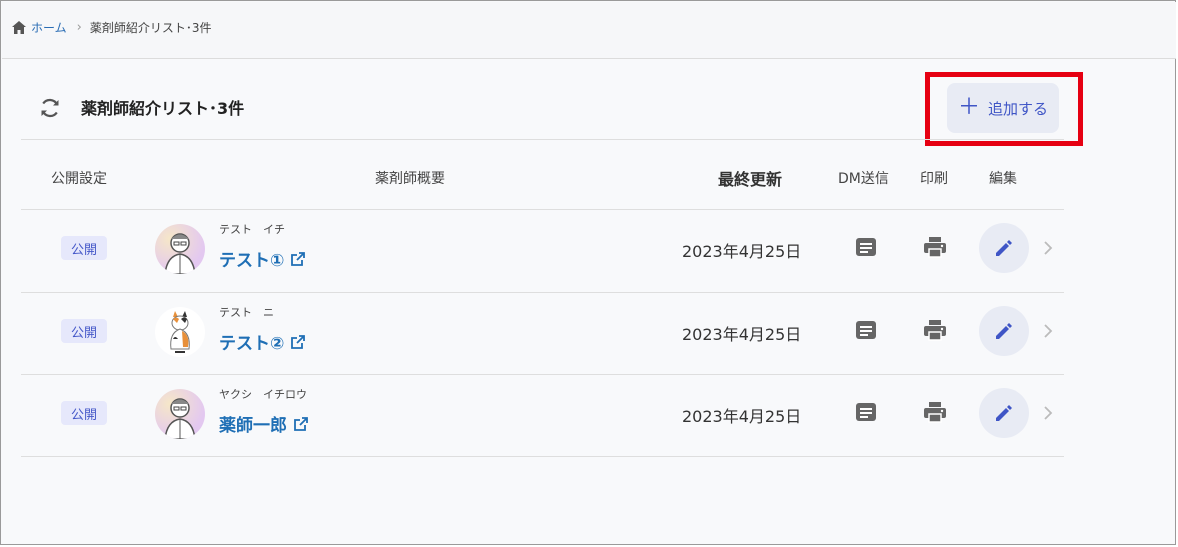  Describe the element at coordinates (251, 258) in the screenshot. I see `pharmacist-name: テスト①` at that location.